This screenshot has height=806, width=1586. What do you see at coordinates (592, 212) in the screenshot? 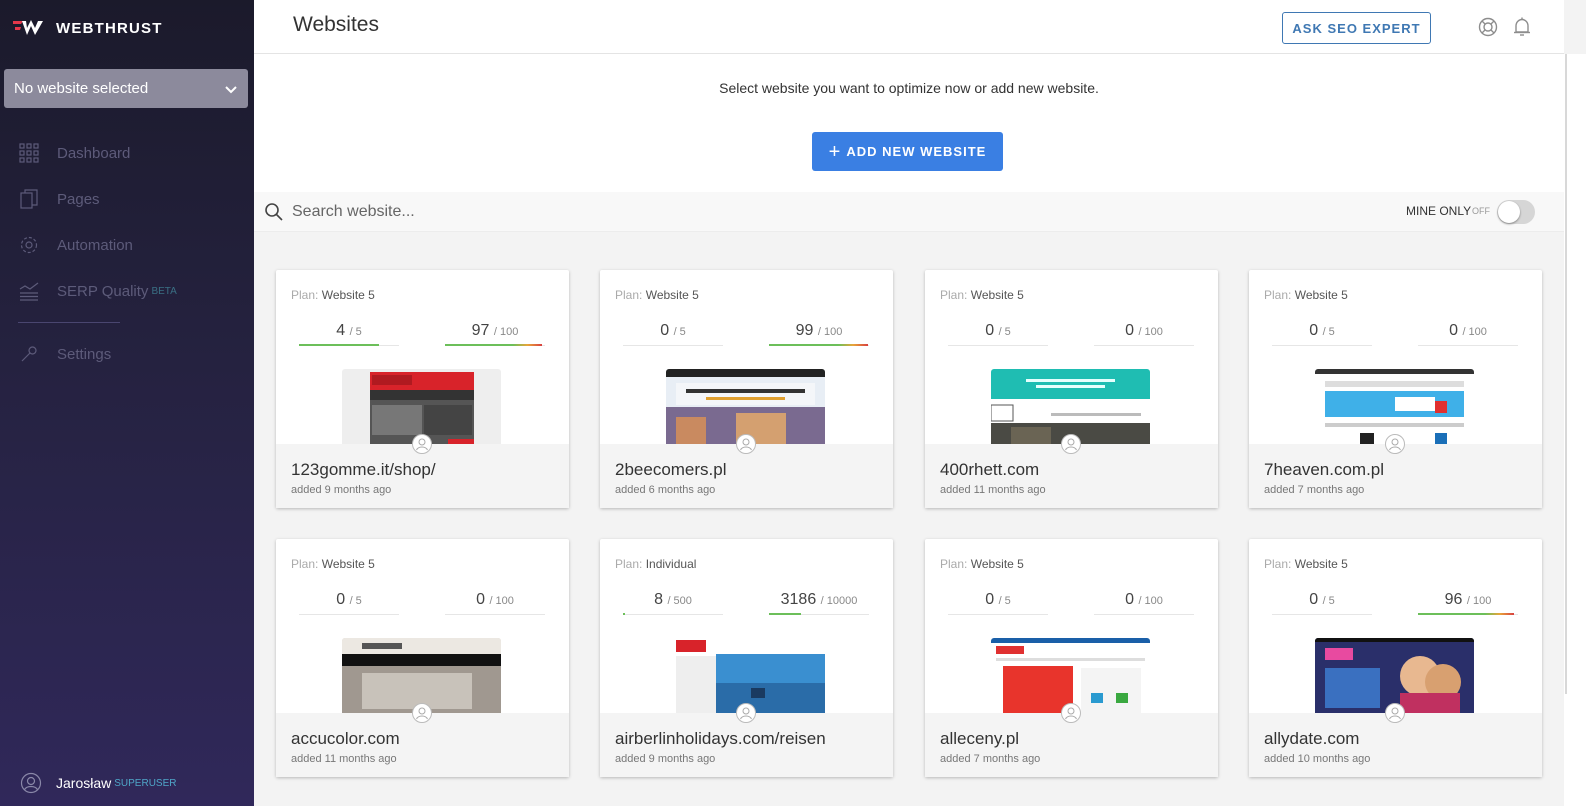
I see `search-input` at bounding box center [592, 212].